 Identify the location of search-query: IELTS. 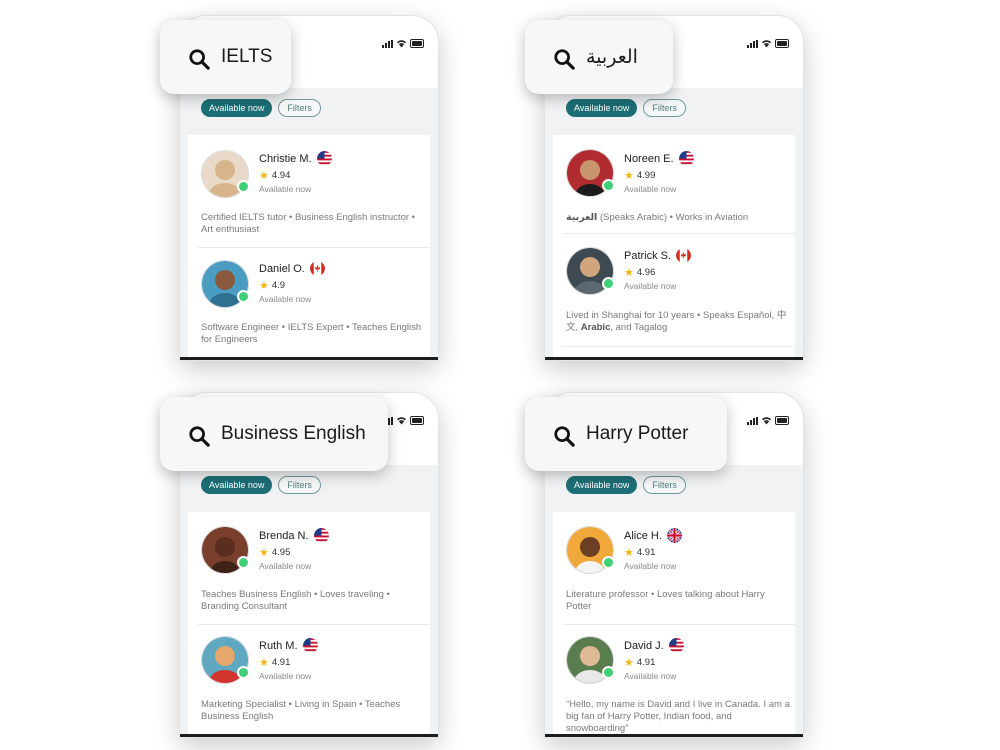
(247, 56).